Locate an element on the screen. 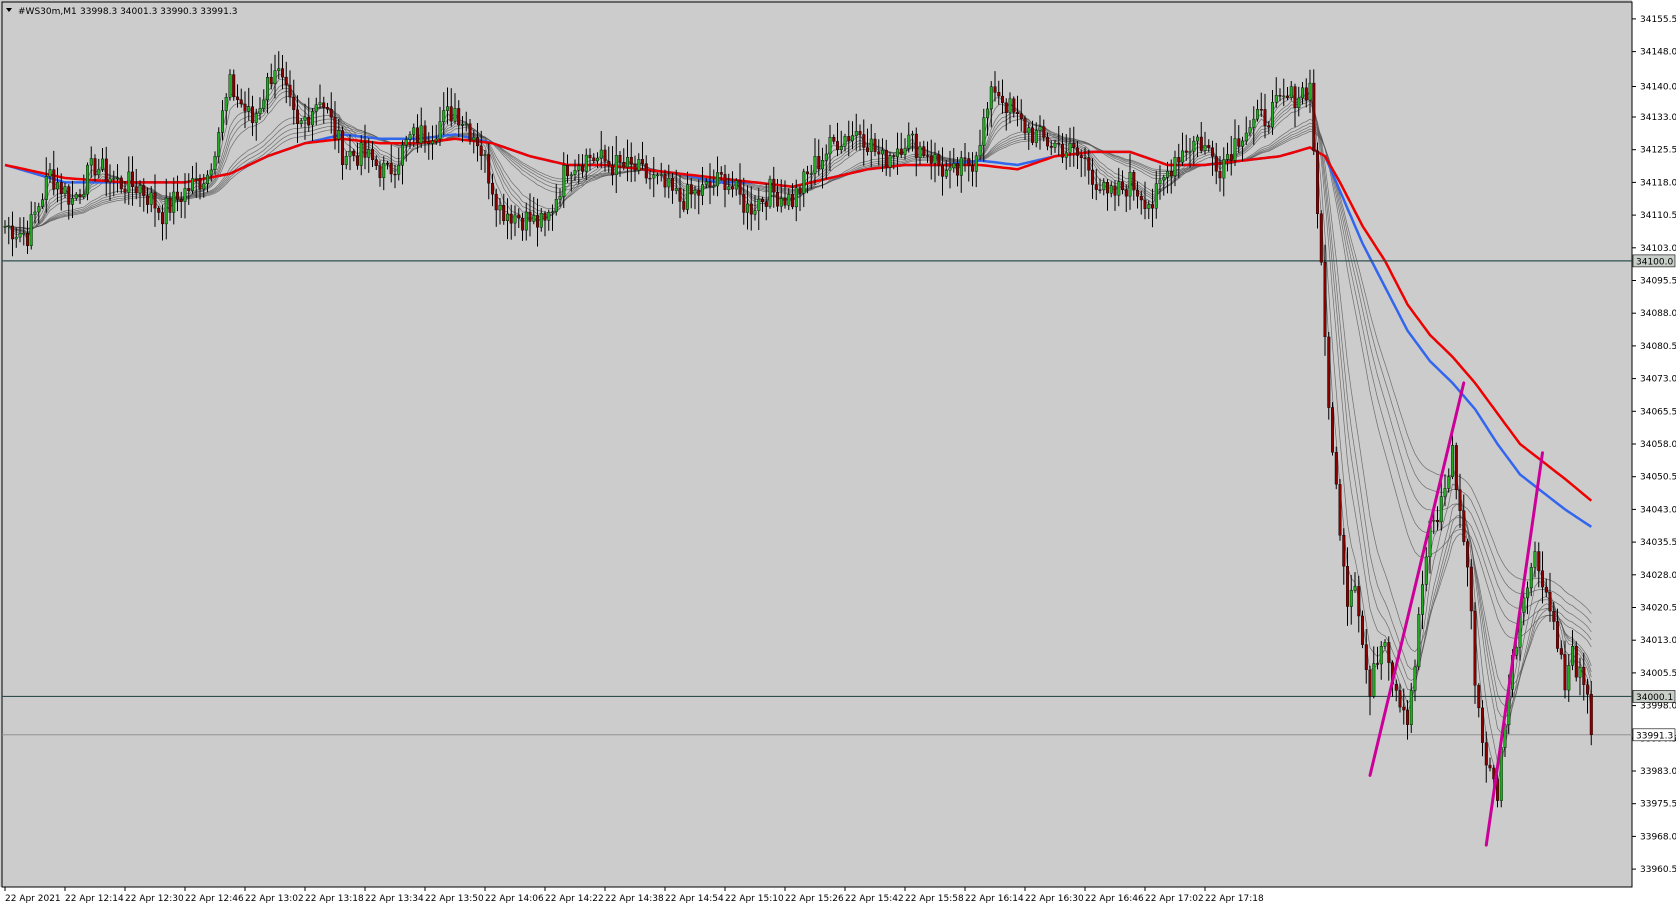 The image size is (1676, 907). price-tick-label: 34110.5 is located at coordinates (1658, 216).